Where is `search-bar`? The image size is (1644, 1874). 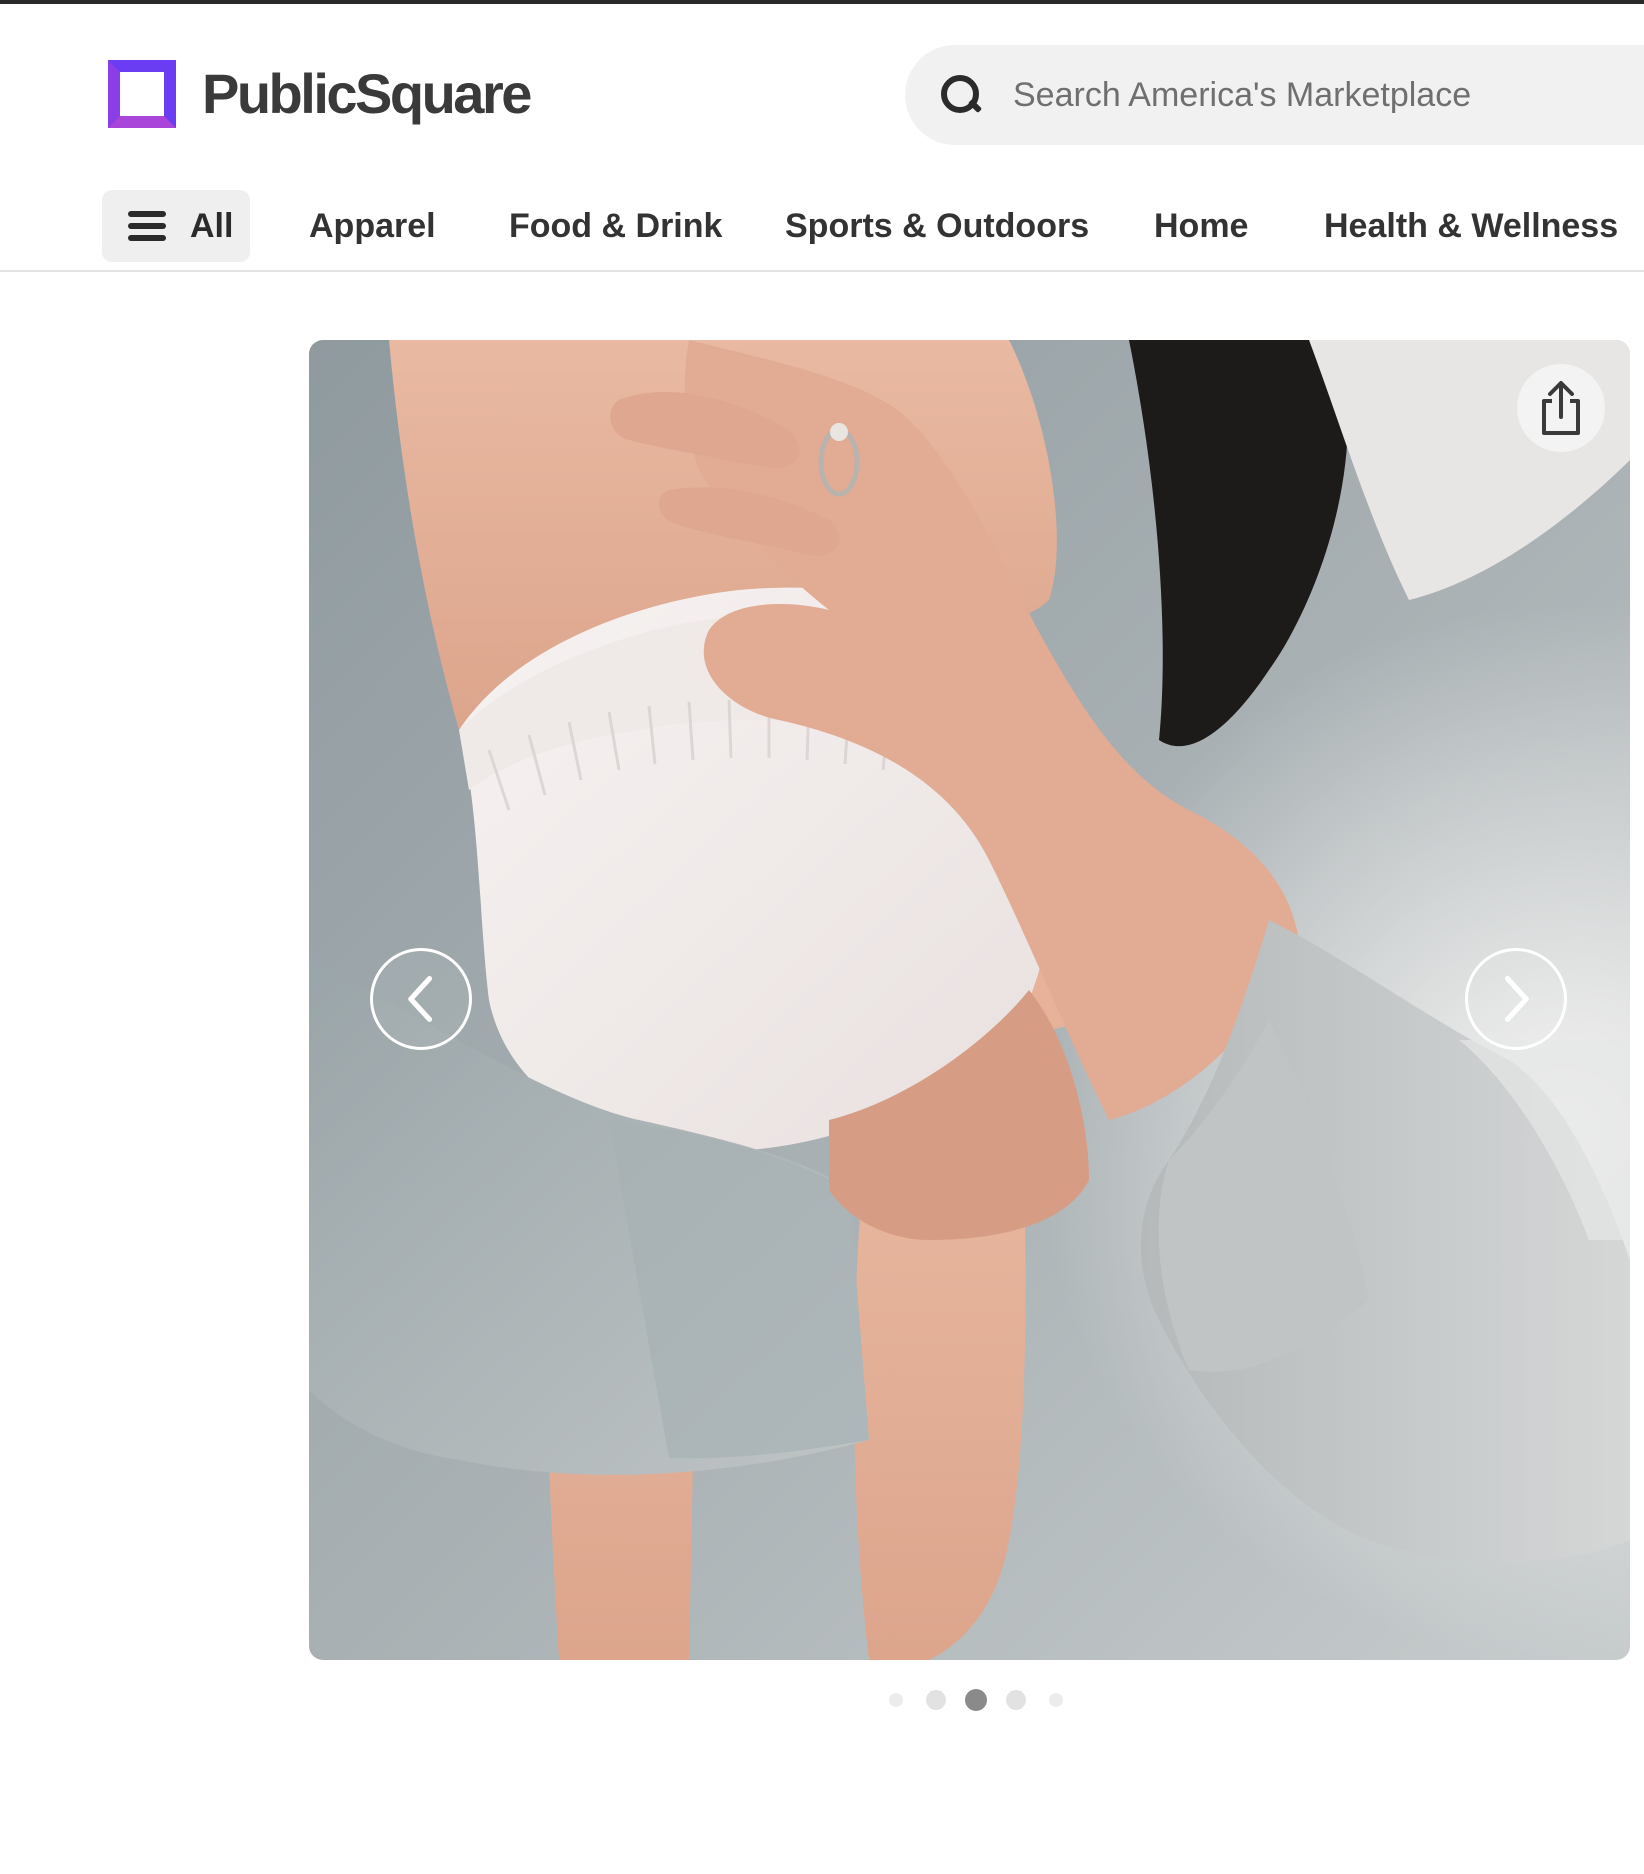 search-bar is located at coordinates (1274, 95).